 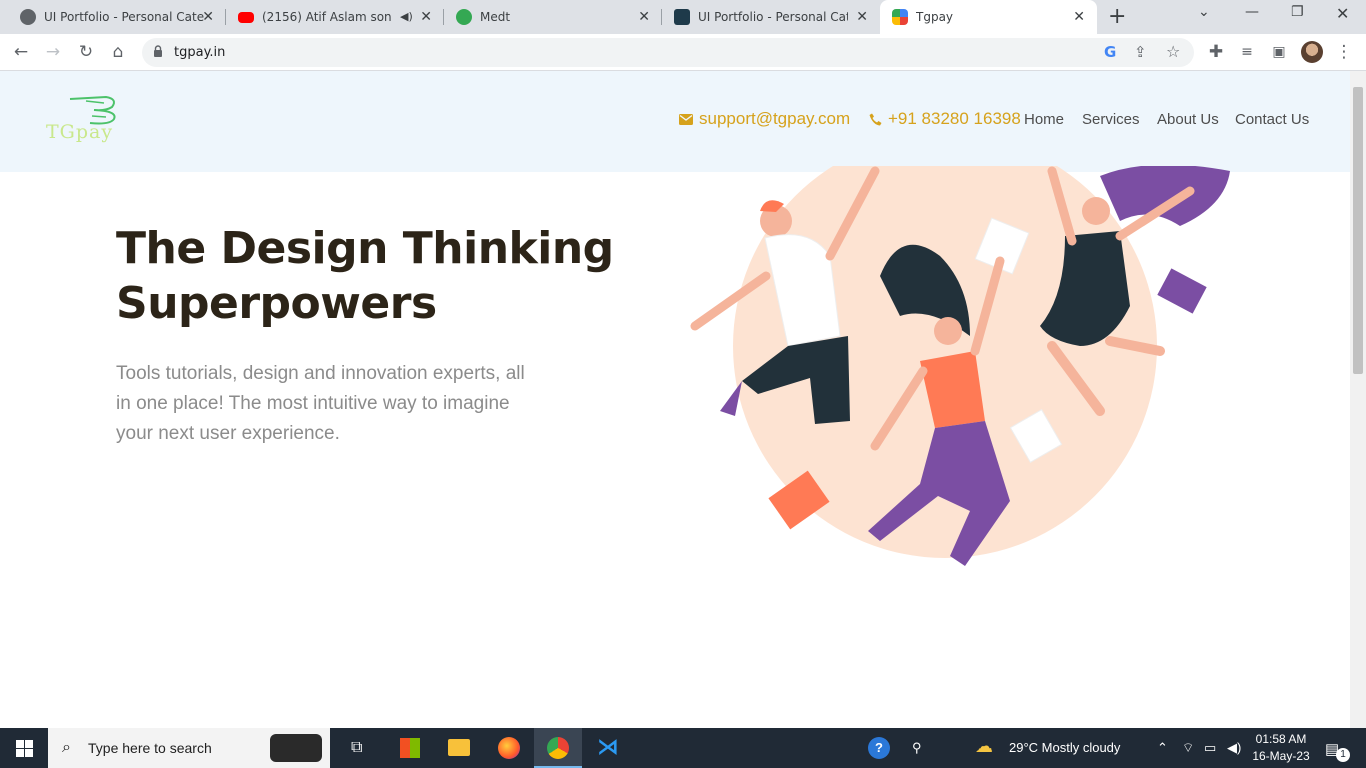 I want to click on nav-about-us: About Us, so click(x=1188, y=119).